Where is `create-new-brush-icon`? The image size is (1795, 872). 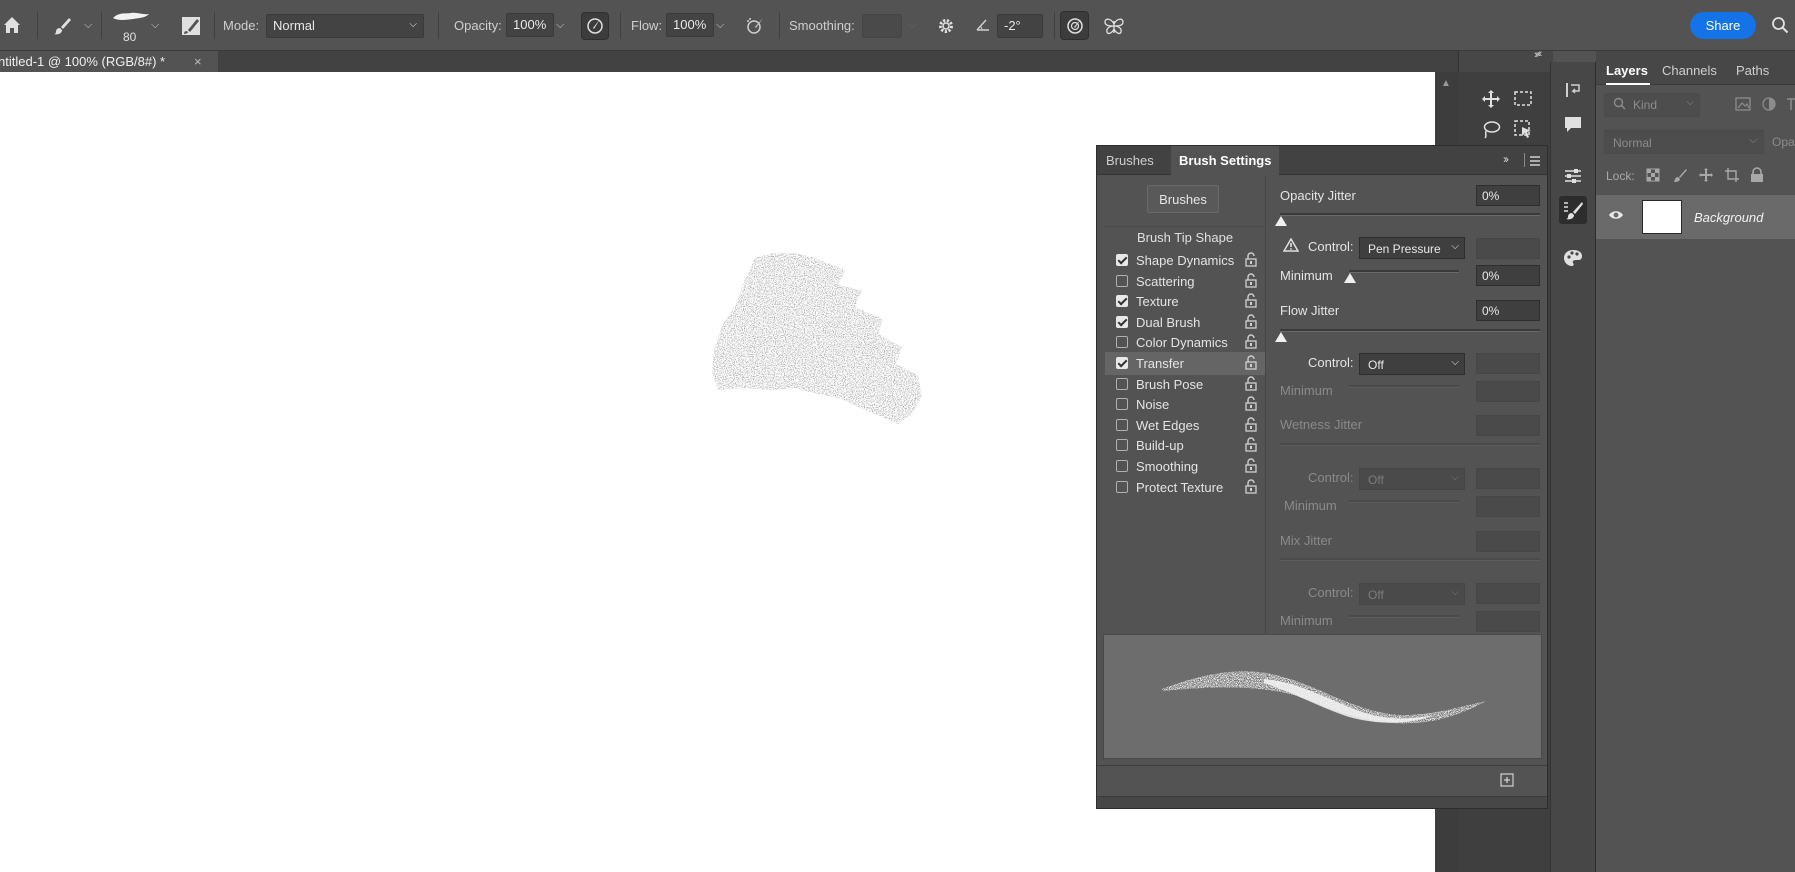
create-new-brush-icon is located at coordinates (1507, 781).